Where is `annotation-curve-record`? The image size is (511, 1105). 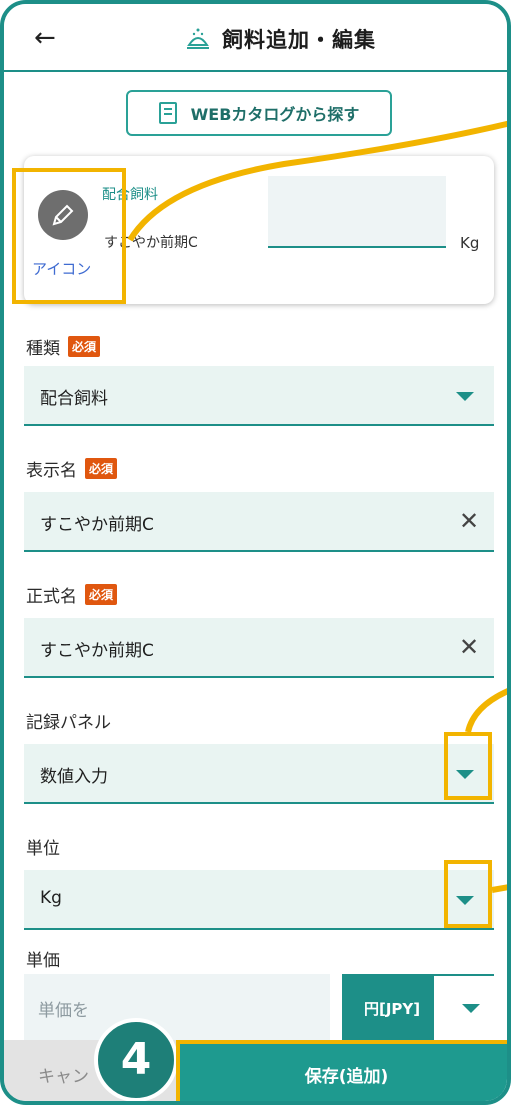
annotation-curve-record is located at coordinates (486, 710).